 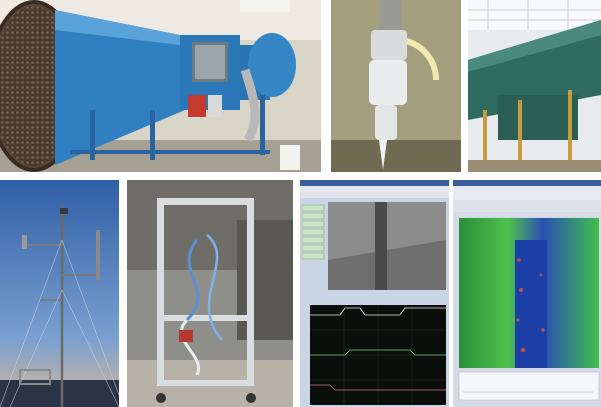 What do you see at coordinates (534, 86) in the screenshot?
I see `green-wind-tunnel-photo` at bounding box center [534, 86].